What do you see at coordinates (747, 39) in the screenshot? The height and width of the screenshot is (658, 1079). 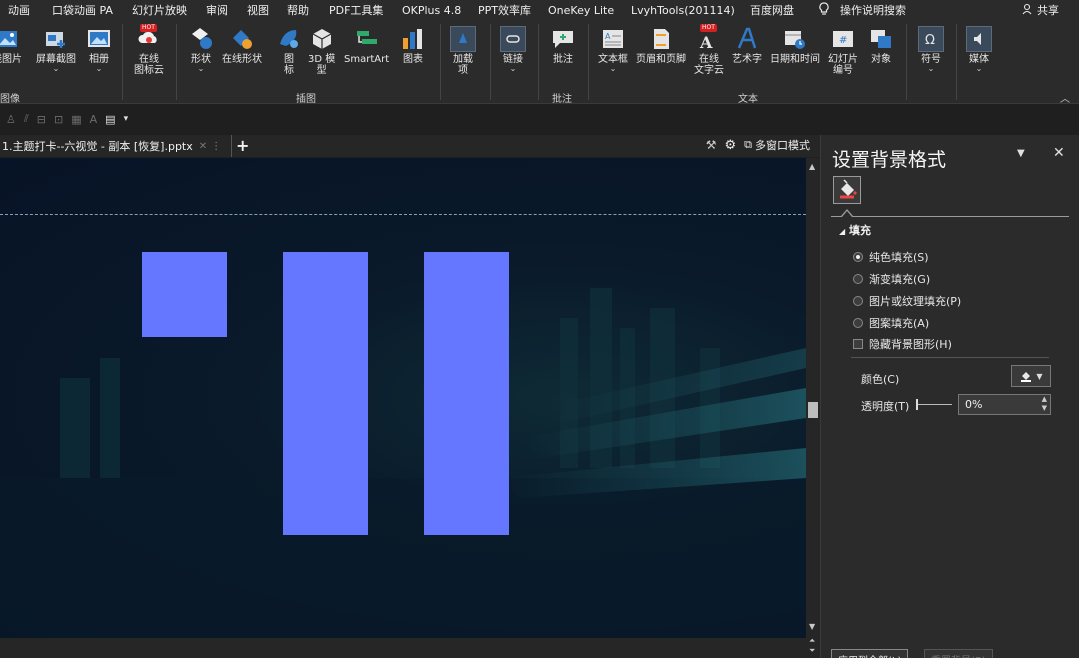 I see `wordart-icon` at bounding box center [747, 39].